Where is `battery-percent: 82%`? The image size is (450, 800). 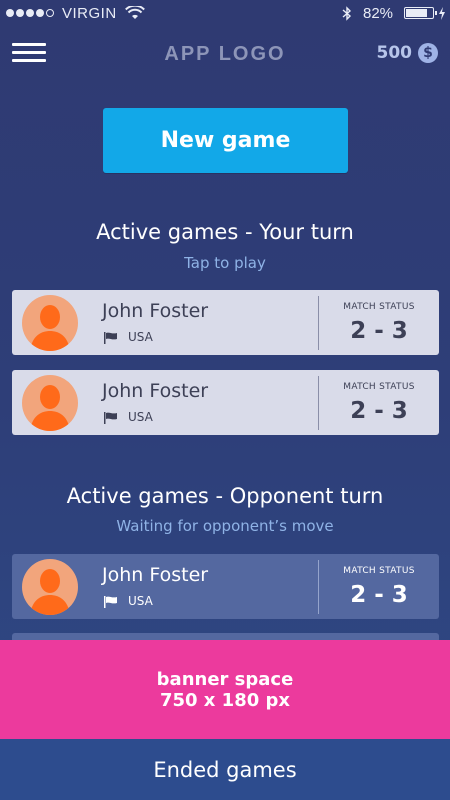 battery-percent: 82% is located at coordinates (378, 13).